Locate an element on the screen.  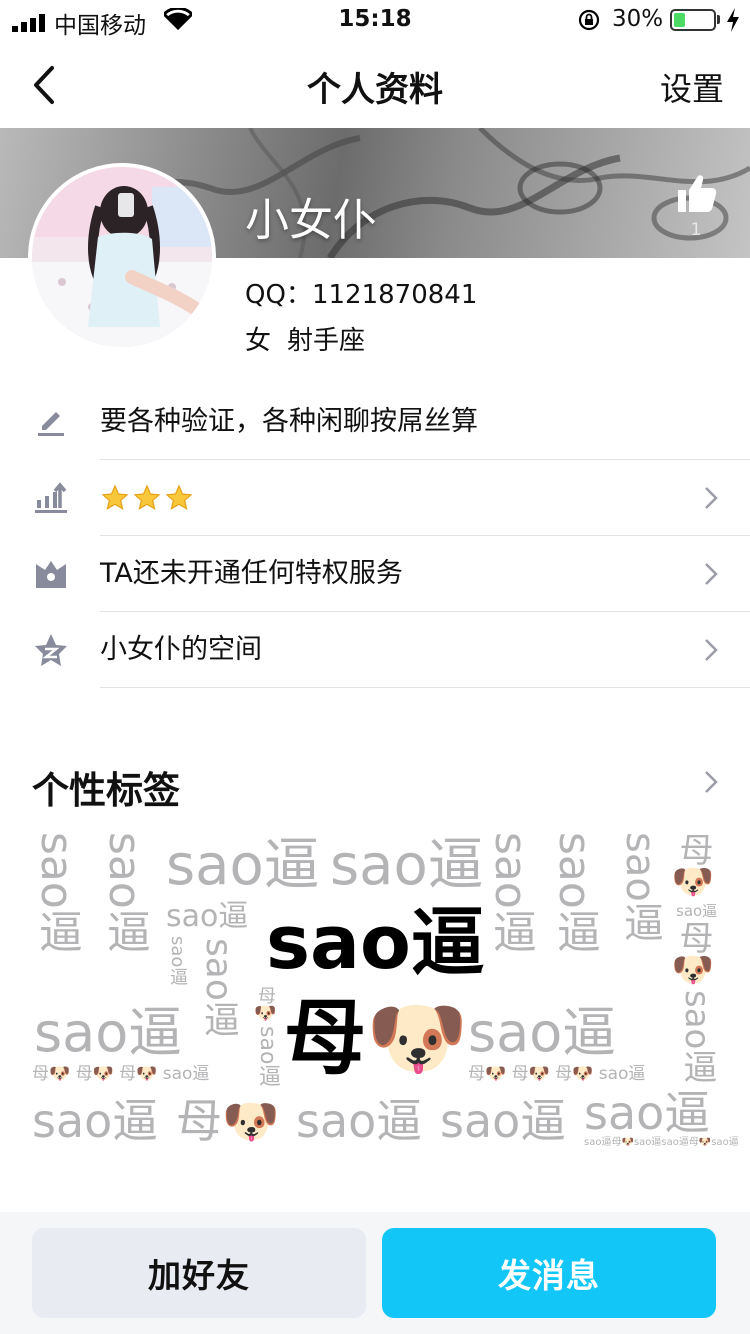
like-button: 1 is located at coordinates (696, 207).